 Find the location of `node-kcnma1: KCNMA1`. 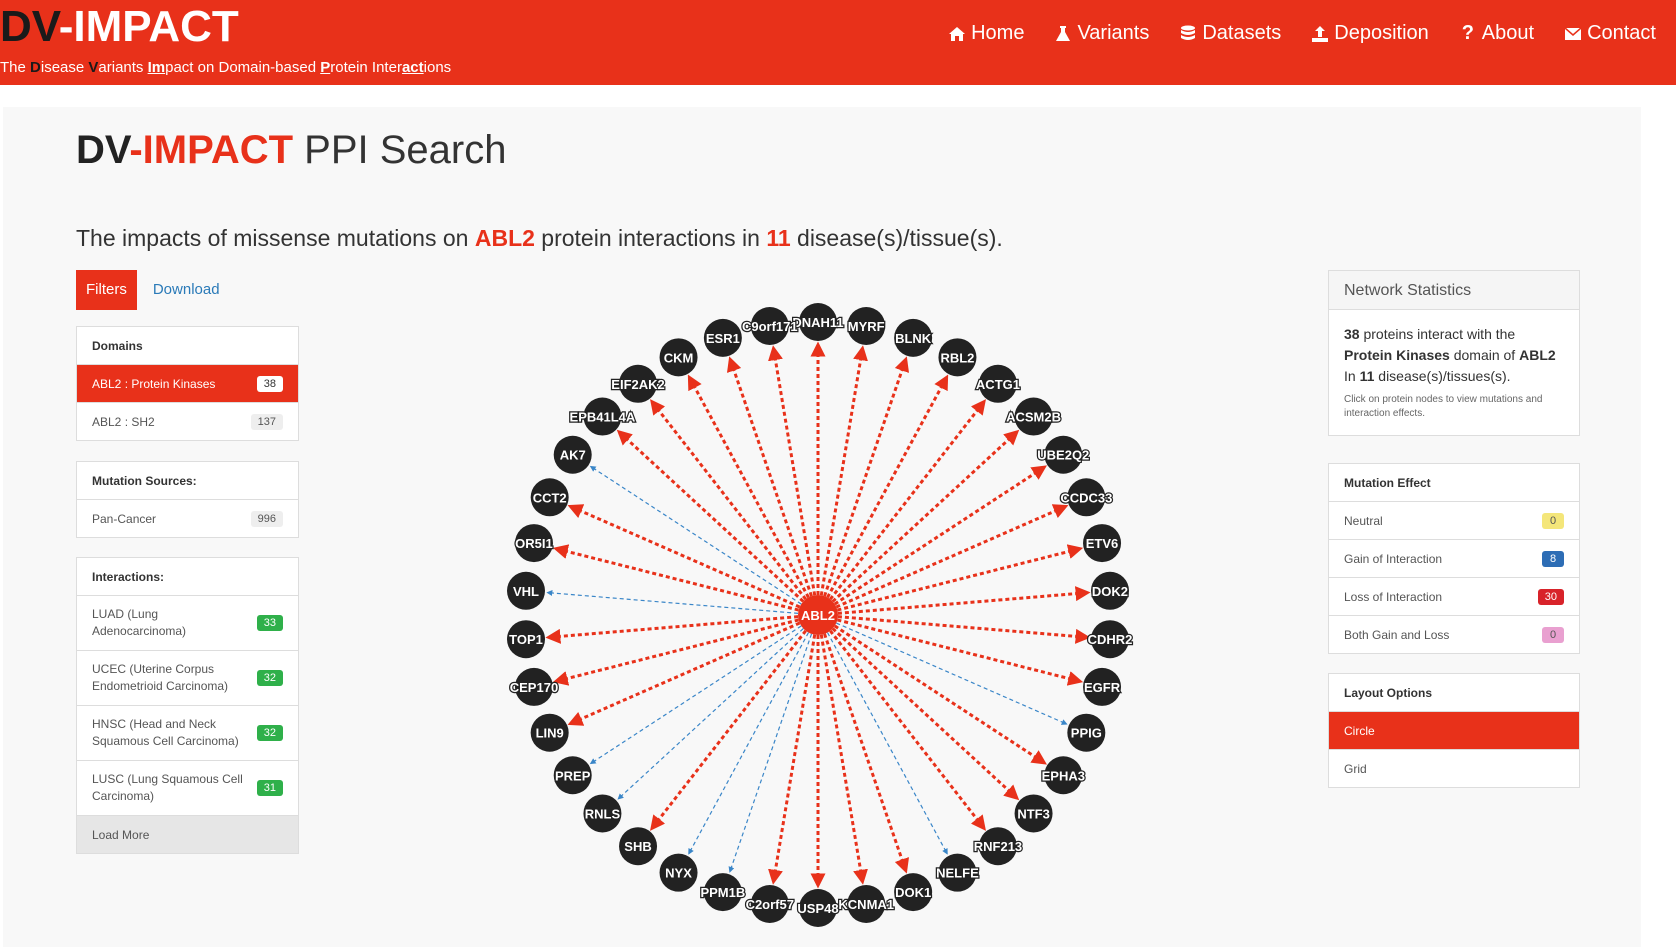

node-kcnma1: KCNMA1 is located at coordinates (866, 904).